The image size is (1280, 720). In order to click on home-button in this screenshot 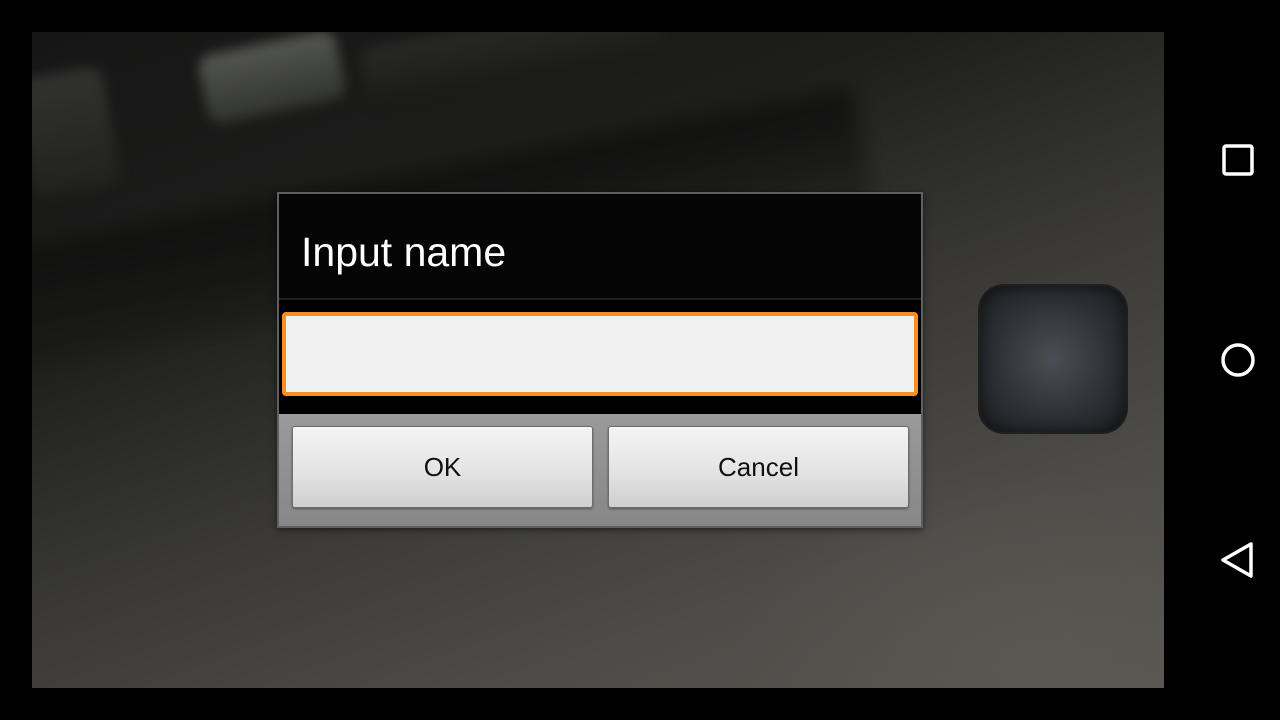, I will do `click(1238, 360)`.